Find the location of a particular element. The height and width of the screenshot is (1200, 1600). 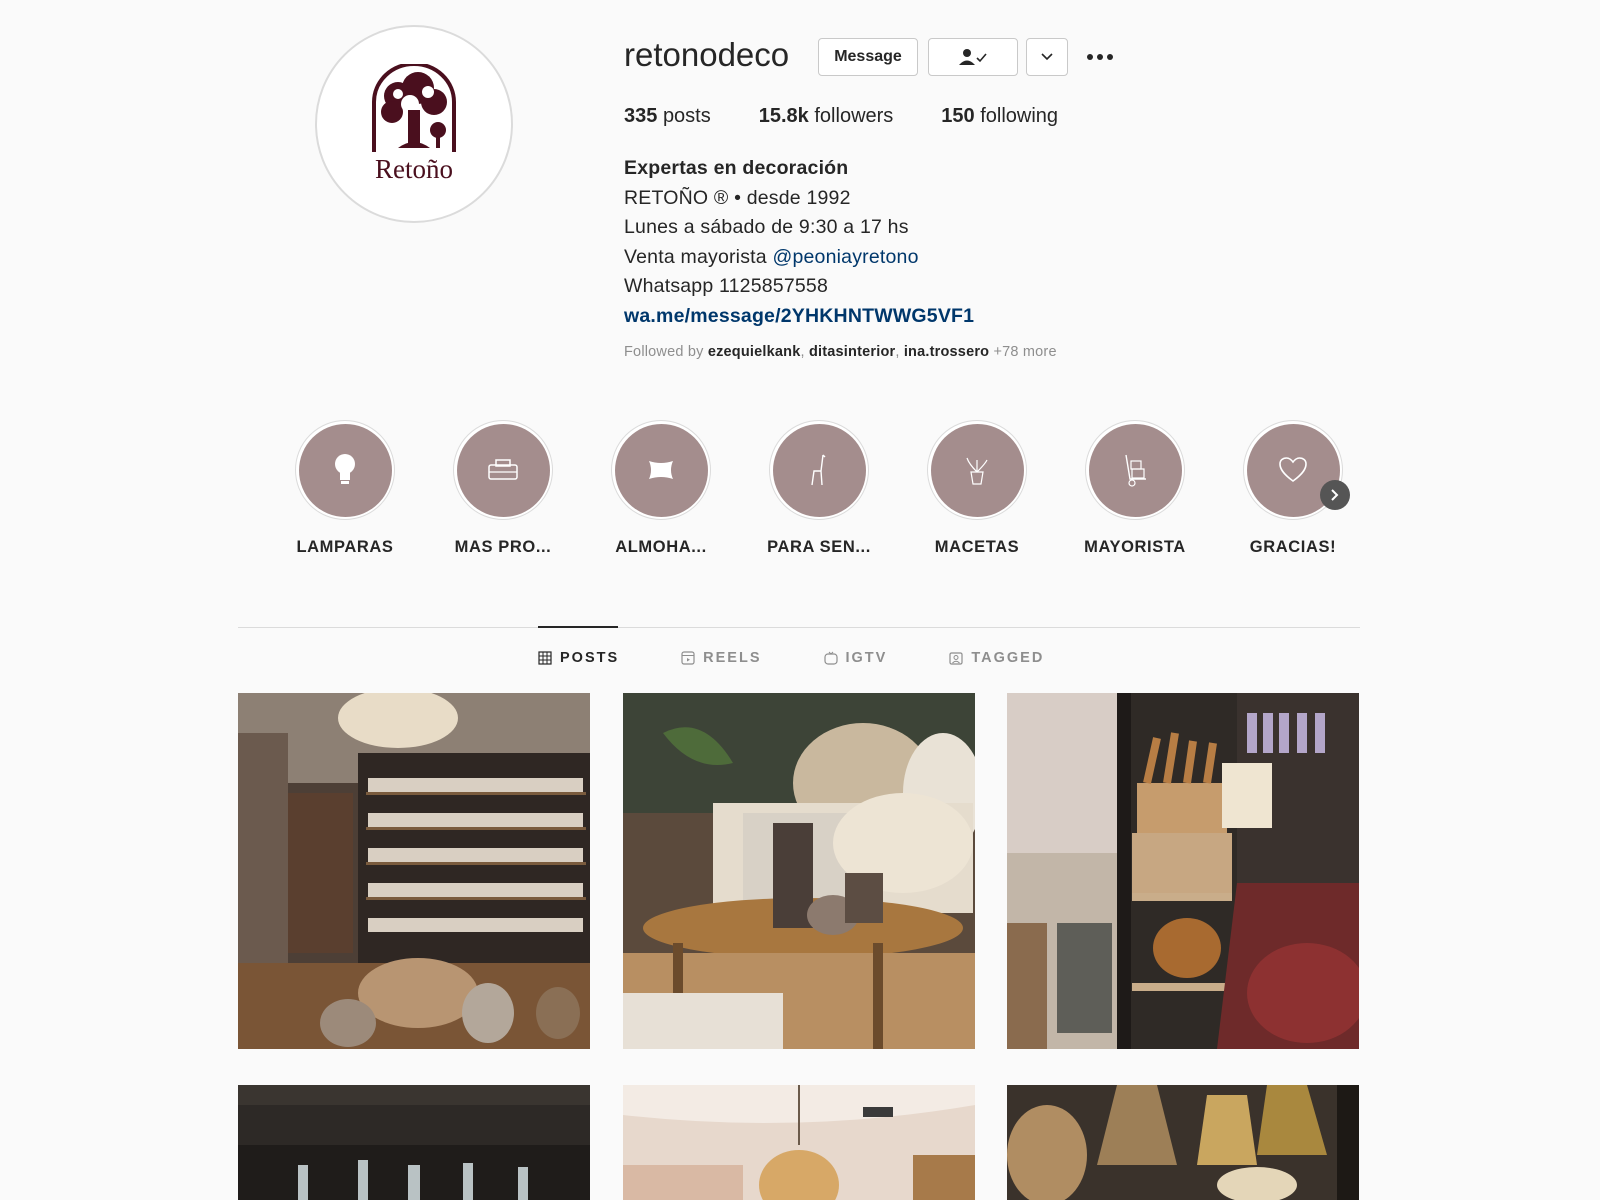

bio-line: Whatsapp 1125857558 is located at coordinates (726, 286).